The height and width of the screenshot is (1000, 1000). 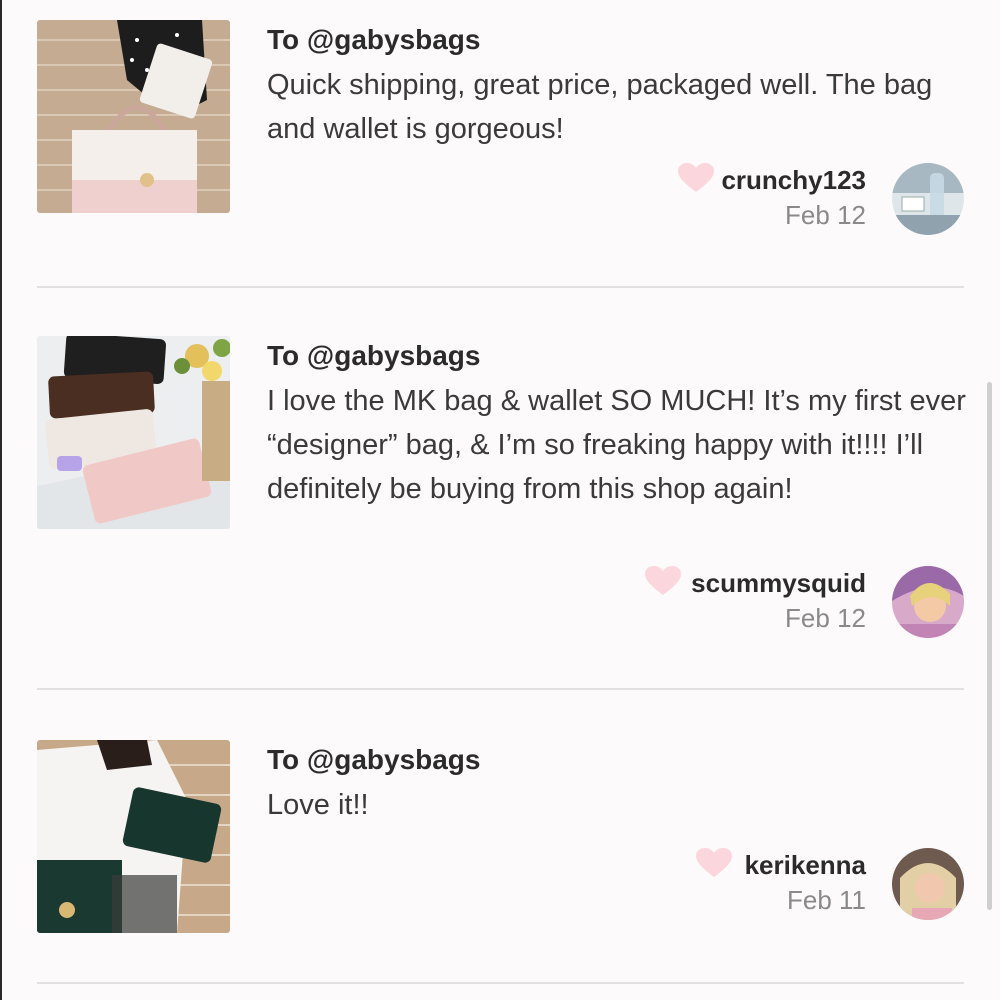 What do you see at coordinates (805, 865) in the screenshot?
I see `review-author: kerikenna` at bounding box center [805, 865].